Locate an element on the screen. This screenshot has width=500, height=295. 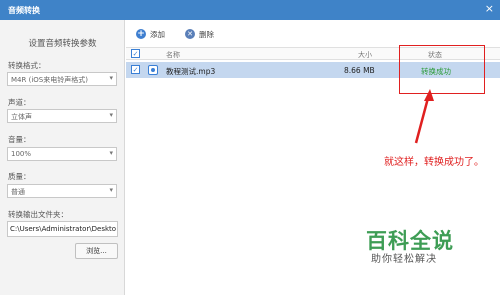
watermark-slogan: 助你轻松解决 is located at coordinates (404, 259).